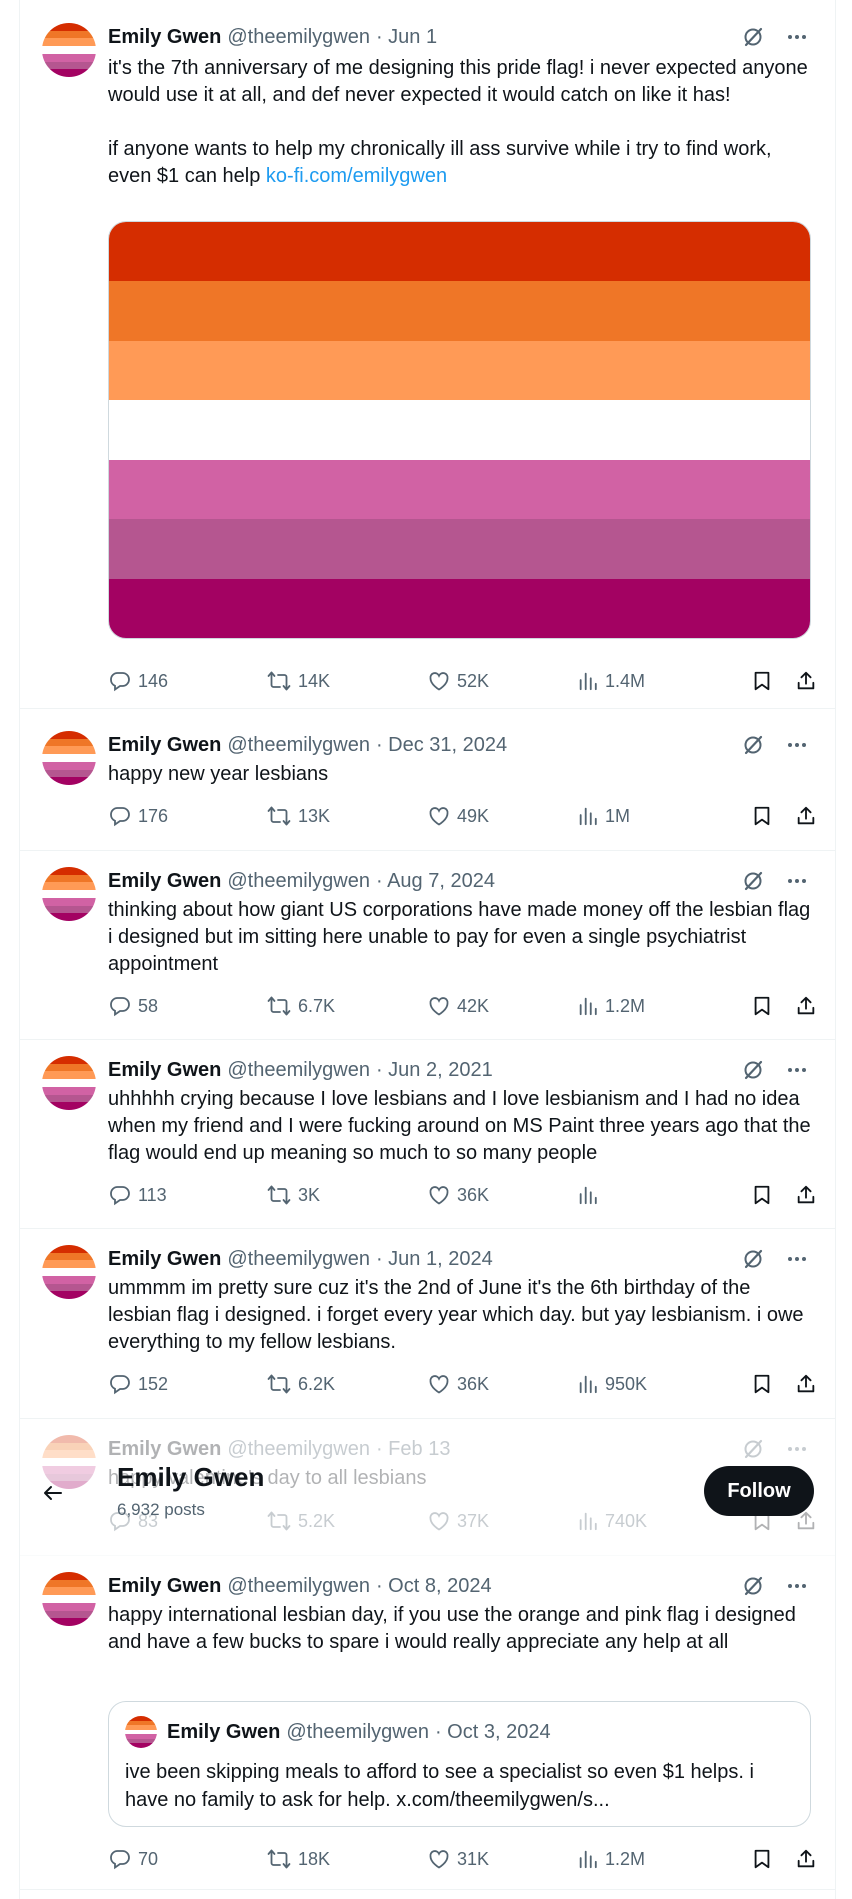 The width and height of the screenshot is (852, 1899). I want to click on repost-button: 13K, so click(346, 816).